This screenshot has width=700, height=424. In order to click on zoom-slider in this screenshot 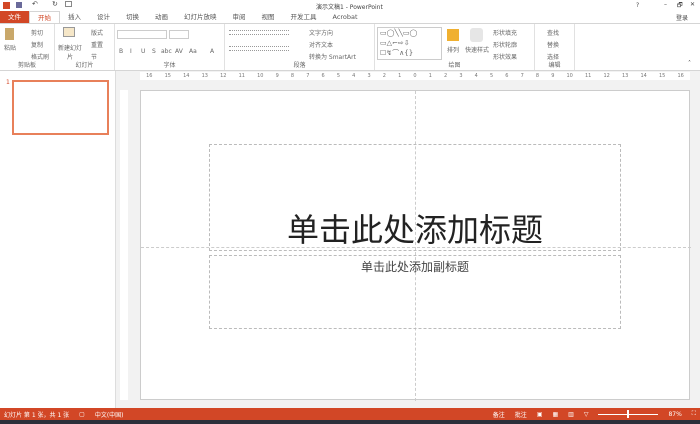, I will do `click(628, 414)`.